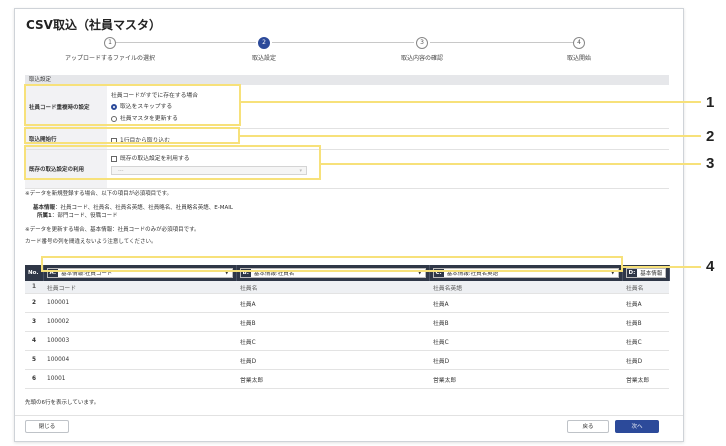 Image resolution: width=726 pixels, height=446 pixels. Describe the element at coordinates (347, 379) in the screenshot. I see `table-row: 6 10001 営業太郎 営業太郎 営業太郎` at that location.